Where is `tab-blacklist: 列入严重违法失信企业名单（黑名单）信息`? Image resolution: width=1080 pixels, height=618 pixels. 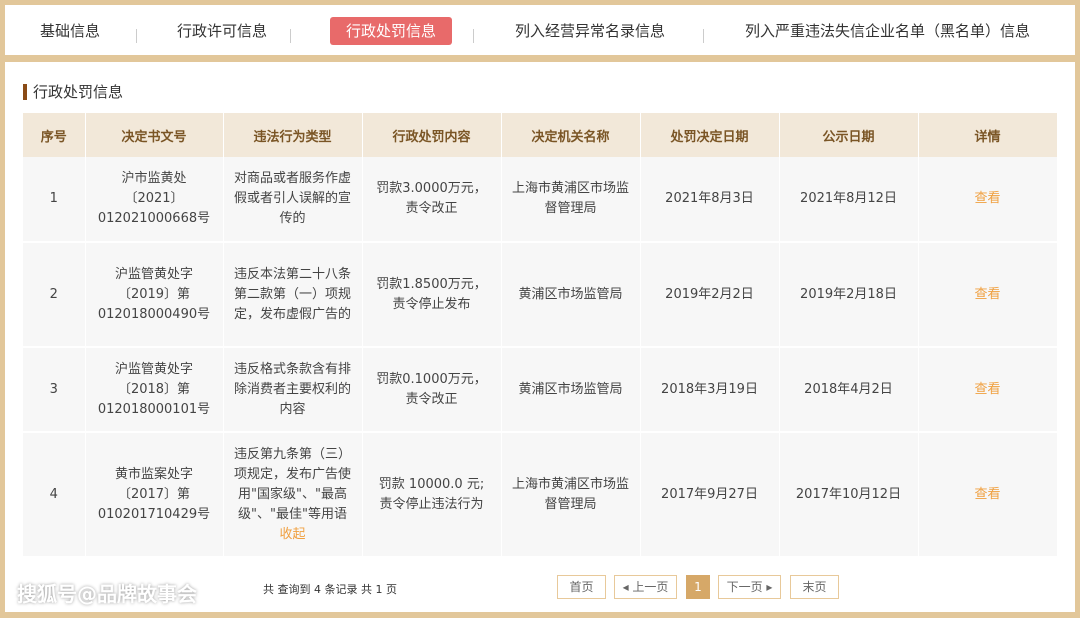
tab-blacklist: 列入严重违法失信企业名单（黑名单）信息 is located at coordinates (887, 31).